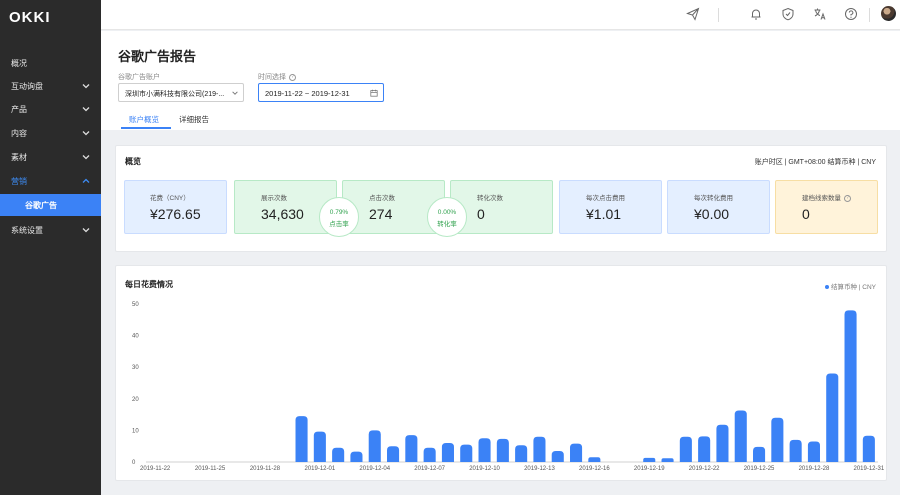 Image resolution: width=900 pixels, height=495 pixels. I want to click on sidebar-item-label: 系统设置, so click(27, 230).